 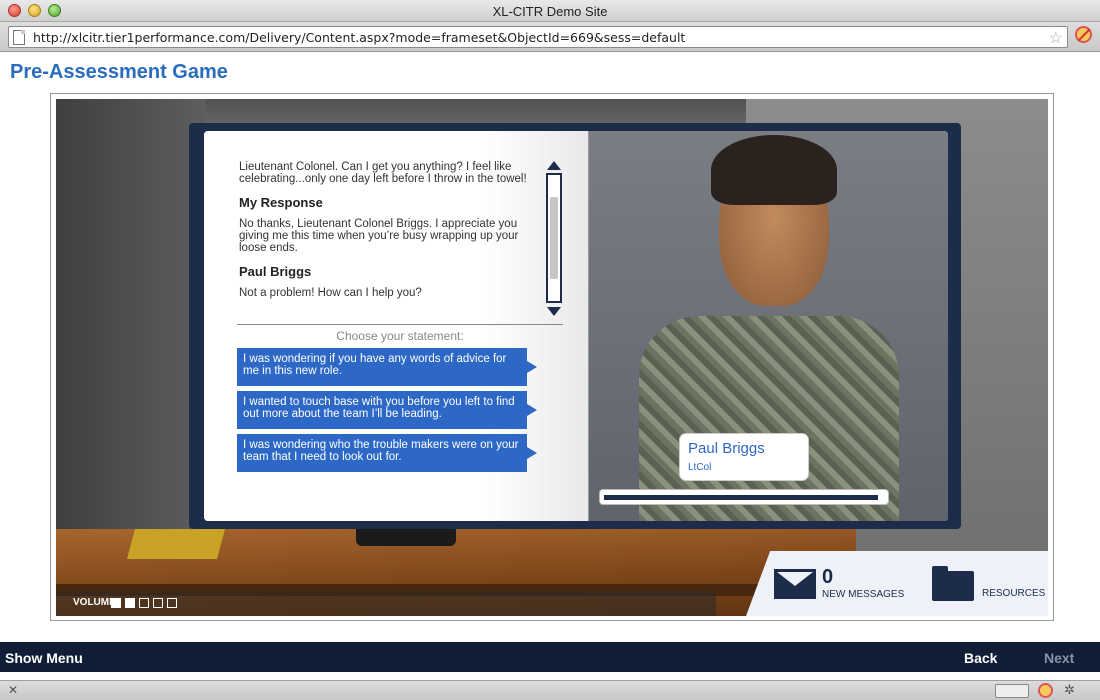 What do you see at coordinates (550, 657) in the screenshot?
I see `bottom-navbar: Show Menu Back Next` at bounding box center [550, 657].